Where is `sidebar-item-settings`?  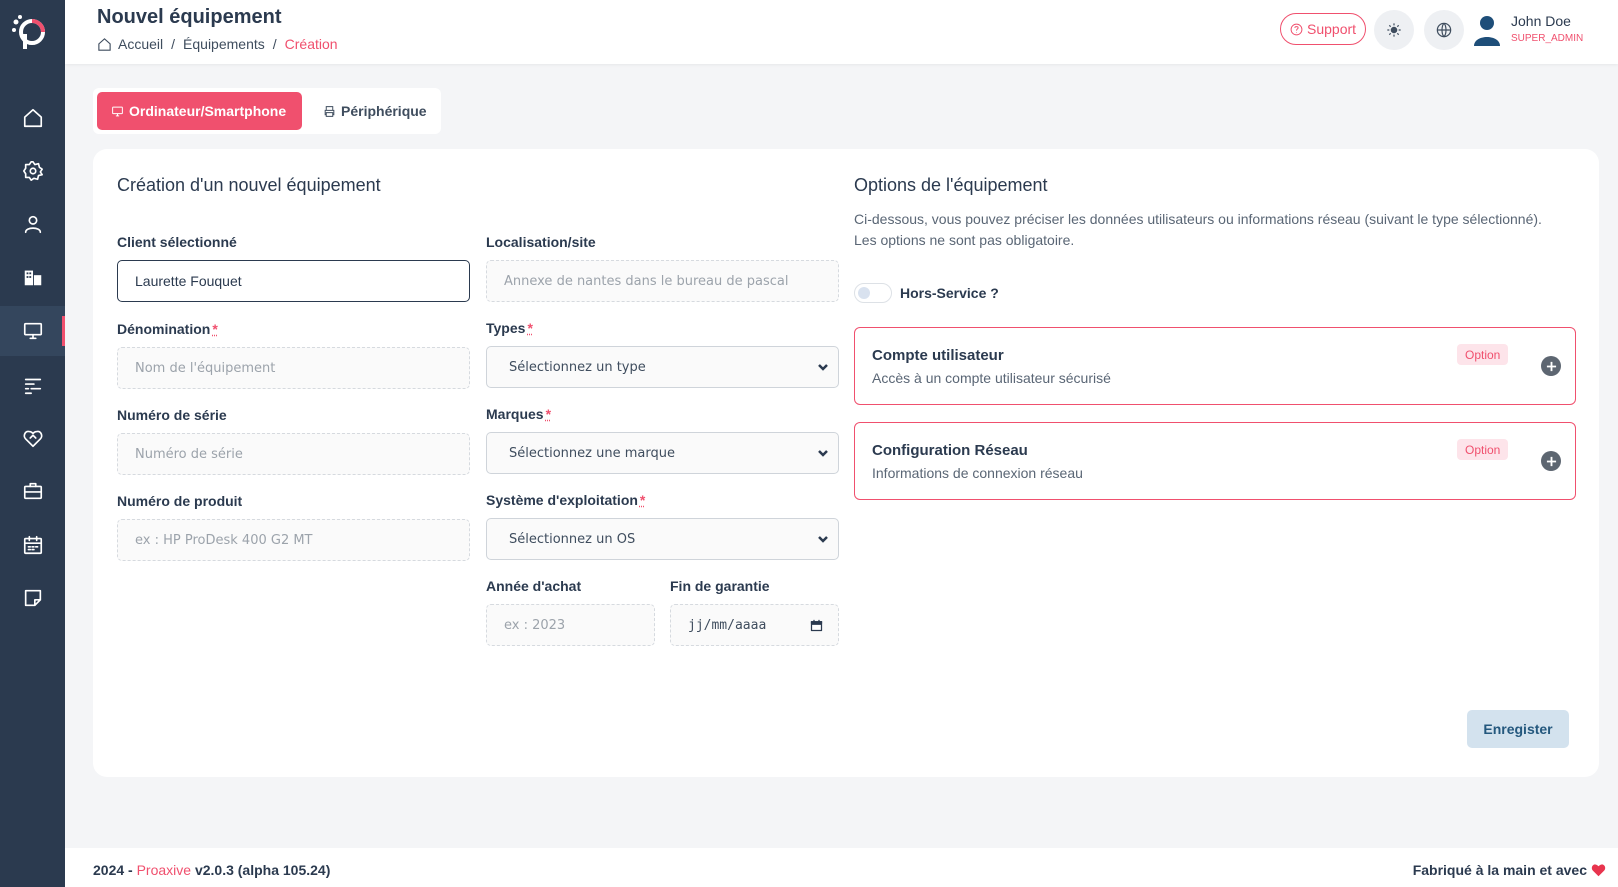
sidebar-item-settings is located at coordinates (32, 171).